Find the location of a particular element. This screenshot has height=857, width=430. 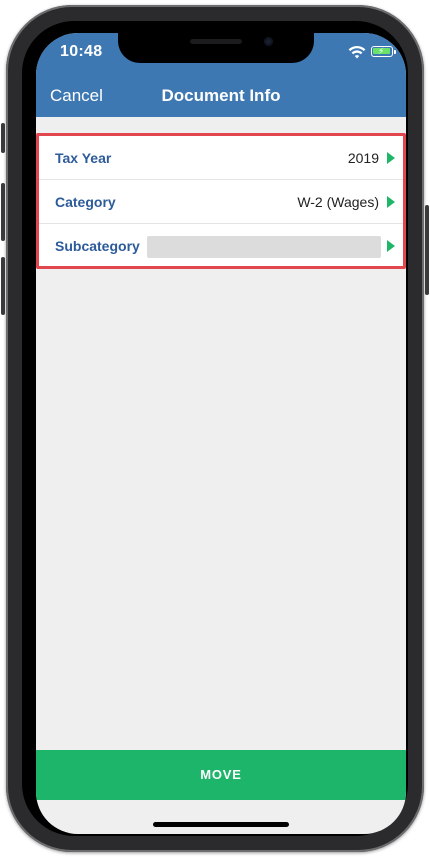

status-bar: 10:48 ⚡ is located at coordinates (221, 55).